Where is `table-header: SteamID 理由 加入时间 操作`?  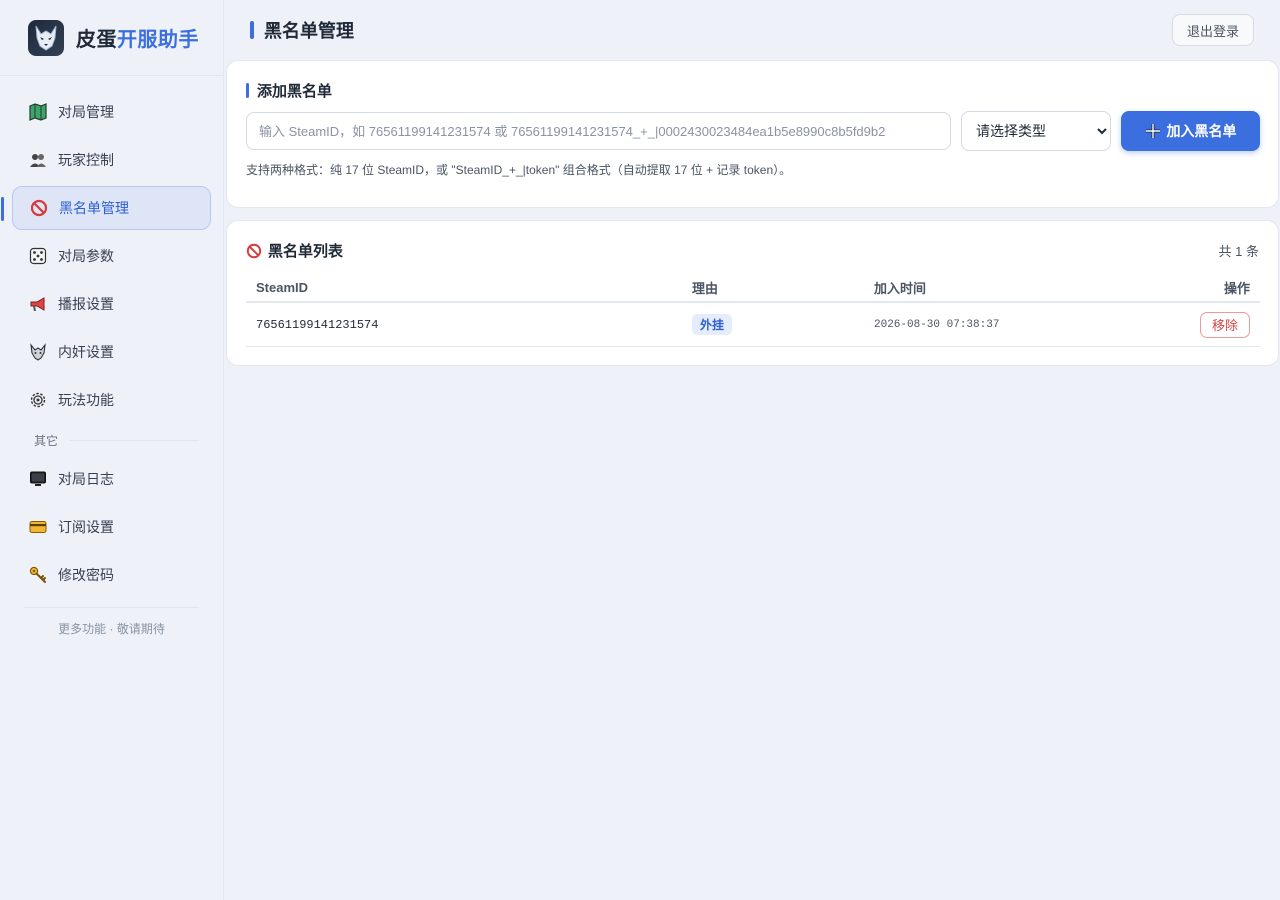
table-header: SteamID 理由 加入时间 操作 is located at coordinates (753, 288).